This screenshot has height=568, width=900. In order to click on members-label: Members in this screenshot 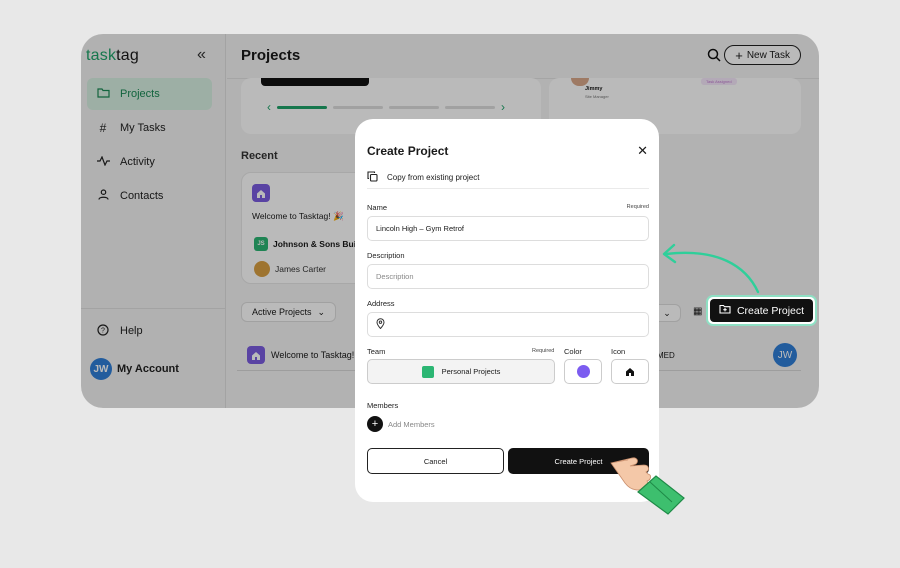, I will do `click(383, 405)`.